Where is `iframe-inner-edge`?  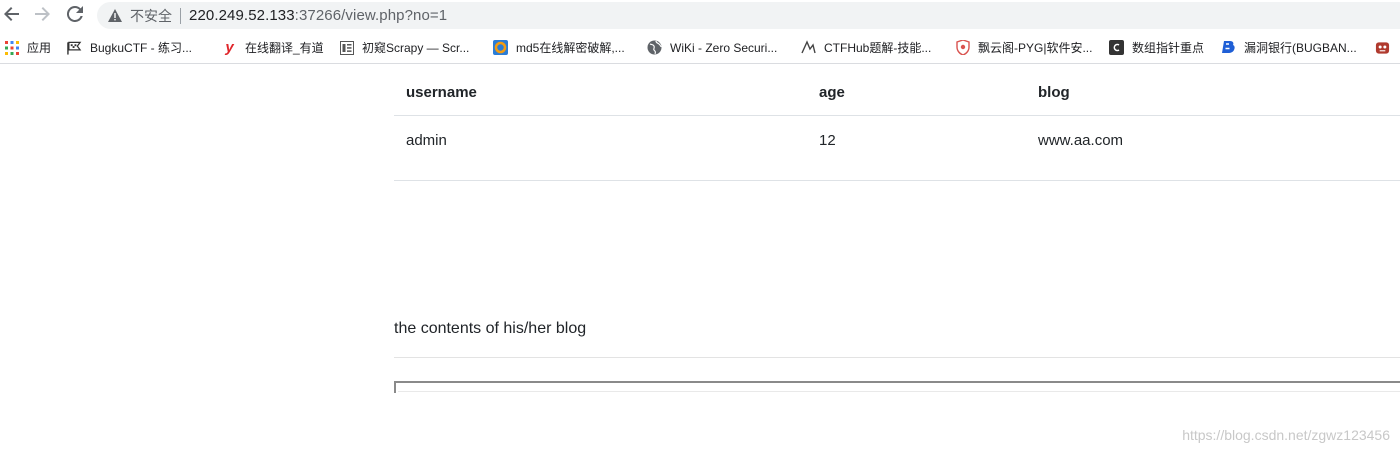
iframe-inner-edge is located at coordinates (899, 391).